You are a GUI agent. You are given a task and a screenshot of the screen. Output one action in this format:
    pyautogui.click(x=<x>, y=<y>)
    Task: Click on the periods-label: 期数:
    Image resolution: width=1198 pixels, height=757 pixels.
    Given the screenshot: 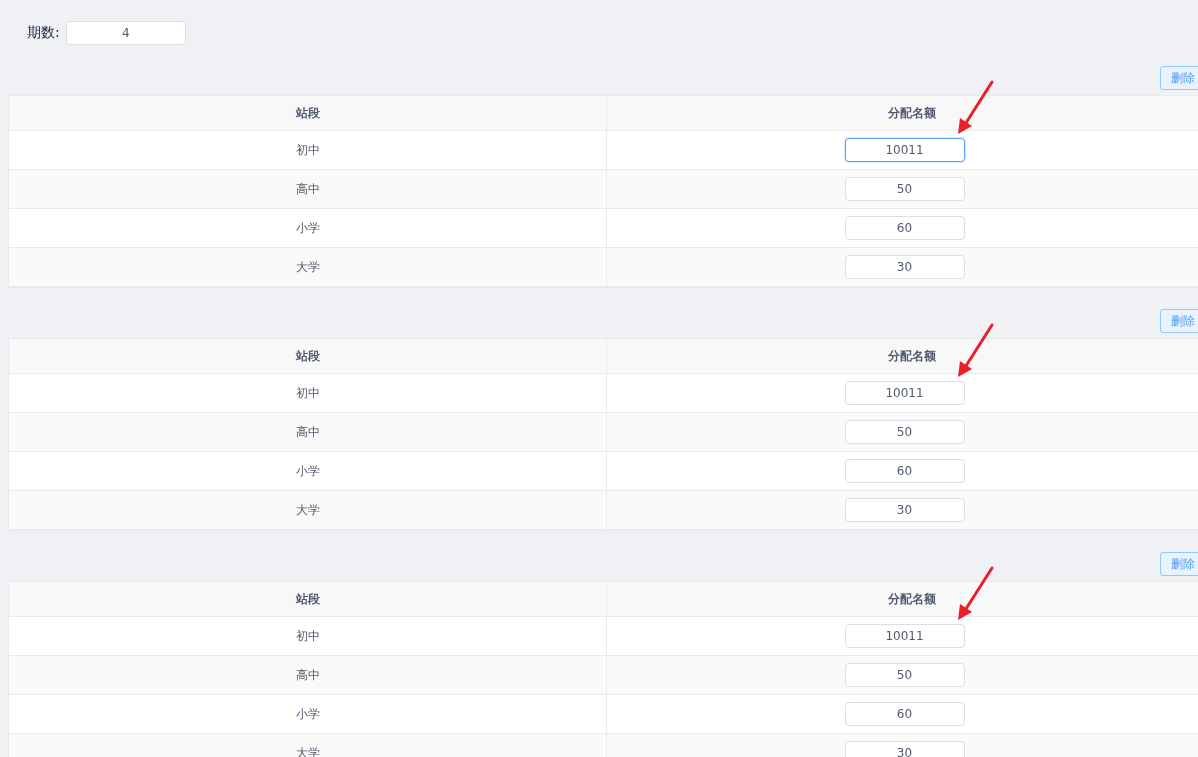 What is the action you would take?
    pyautogui.click(x=43, y=33)
    